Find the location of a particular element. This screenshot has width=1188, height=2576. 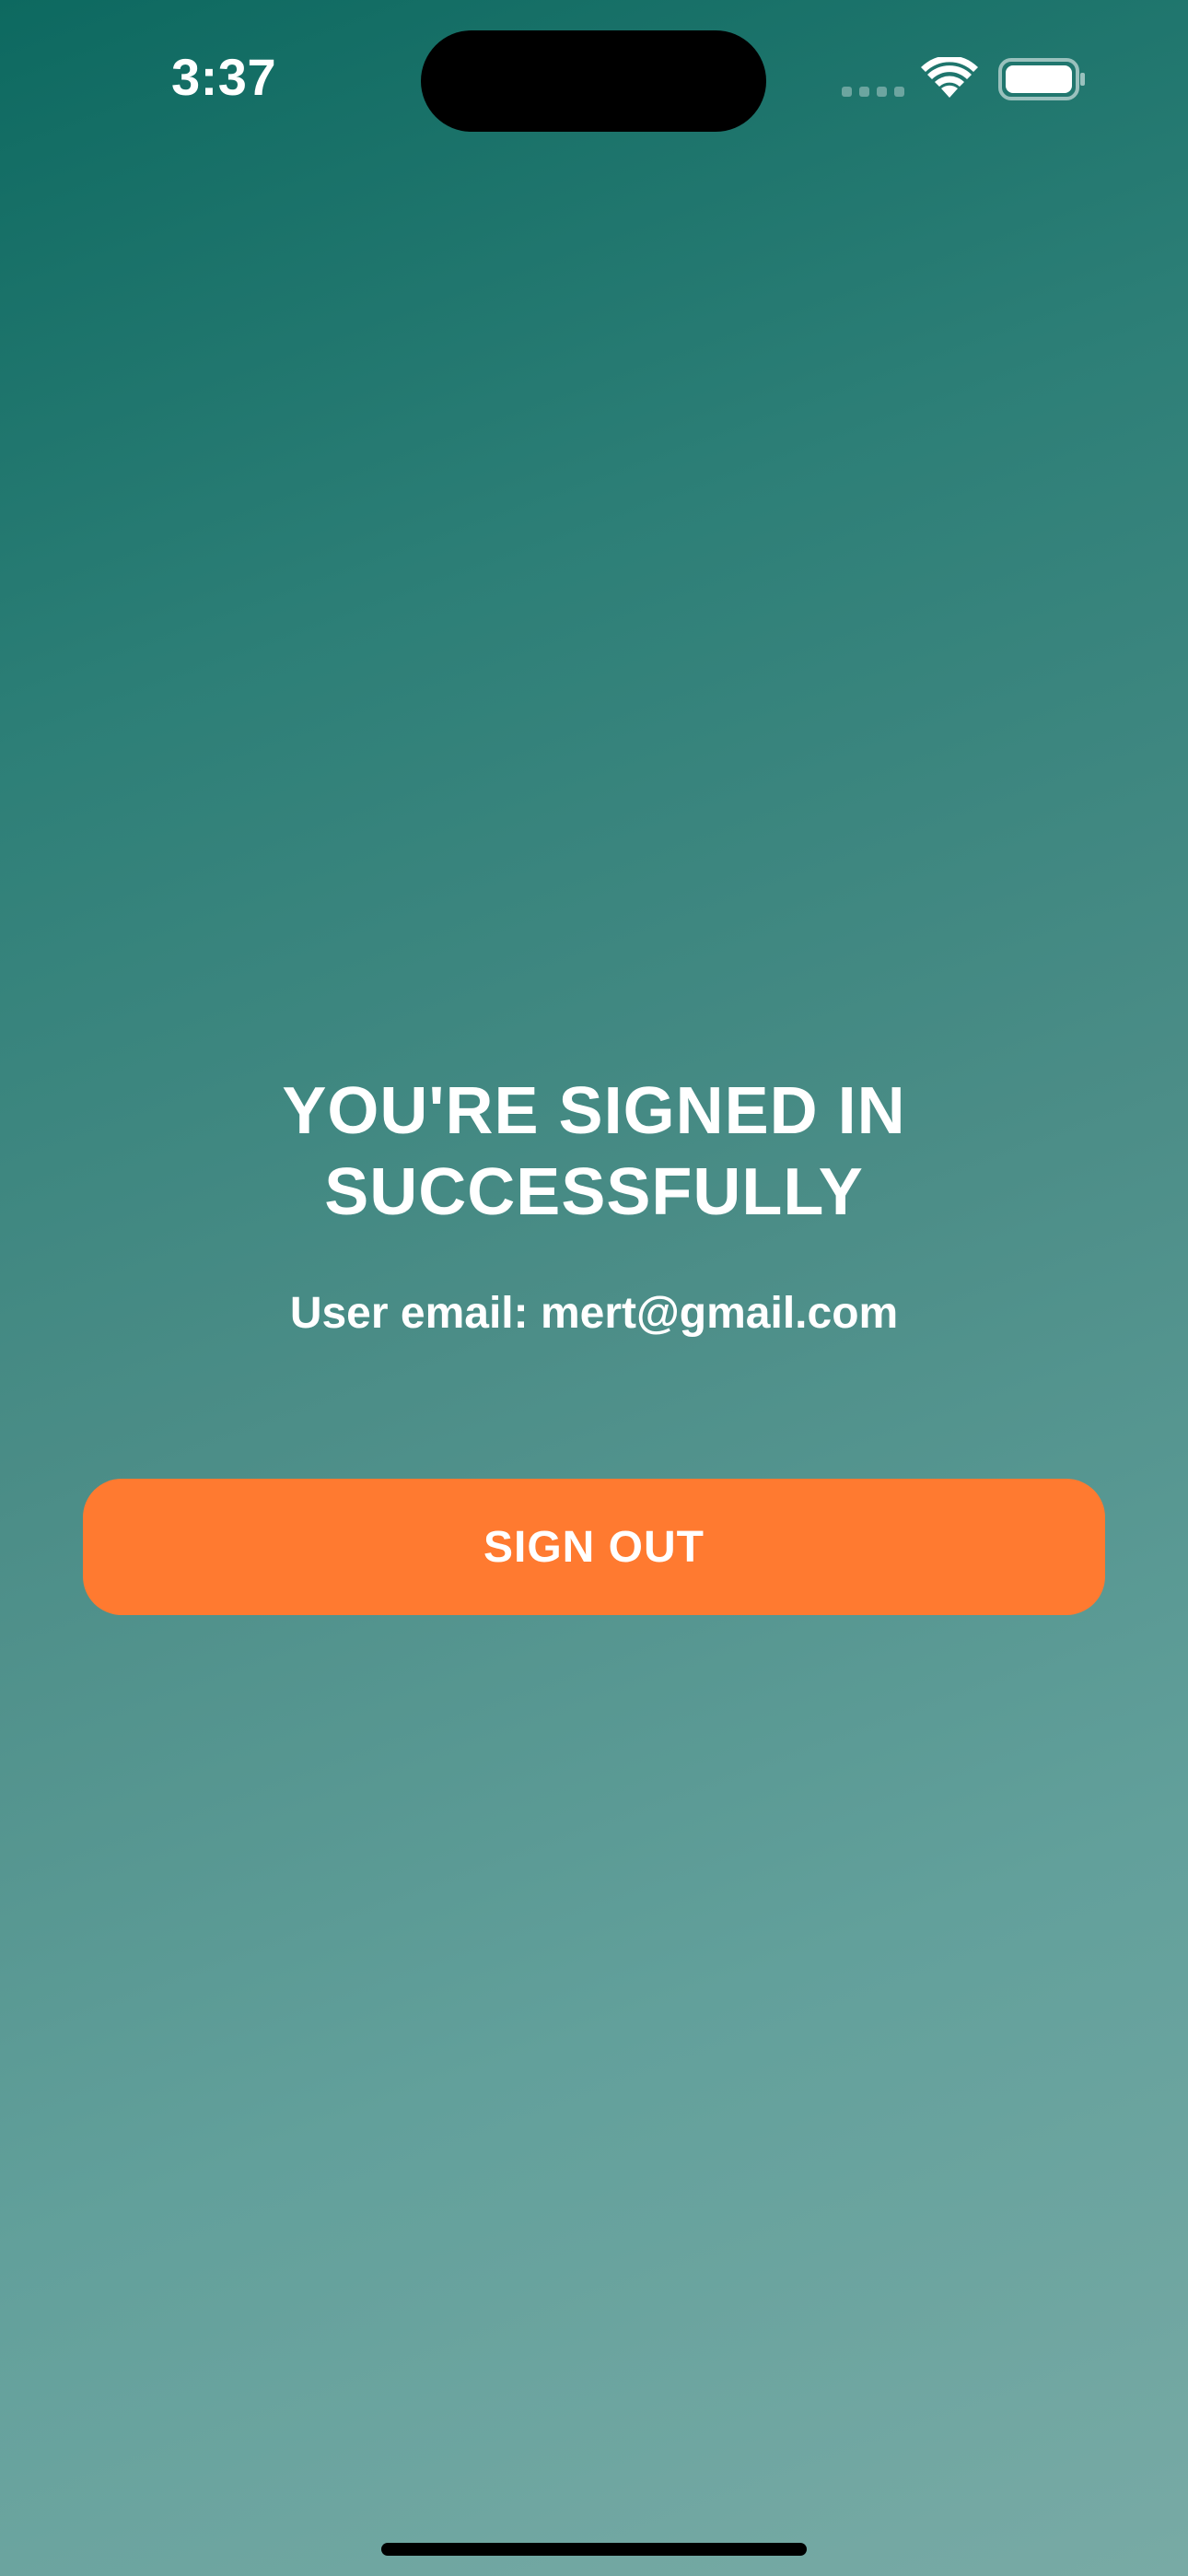

cellular-signal-icon is located at coordinates (873, 92).